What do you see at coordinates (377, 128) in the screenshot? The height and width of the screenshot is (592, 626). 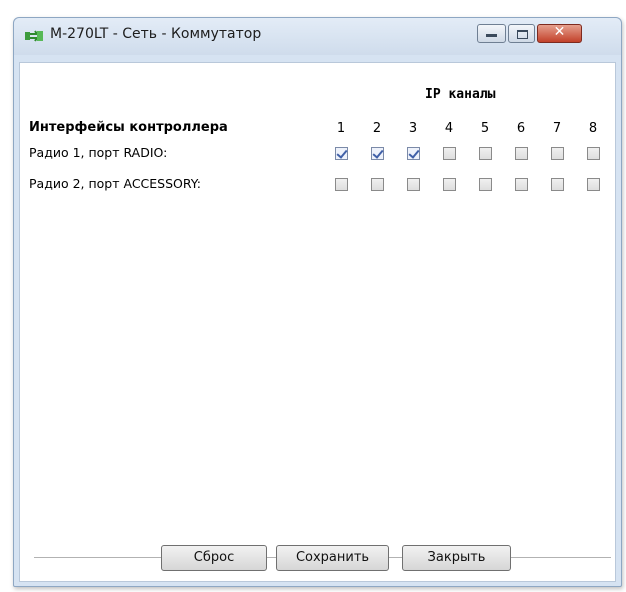 I see `channel-number: 2` at bounding box center [377, 128].